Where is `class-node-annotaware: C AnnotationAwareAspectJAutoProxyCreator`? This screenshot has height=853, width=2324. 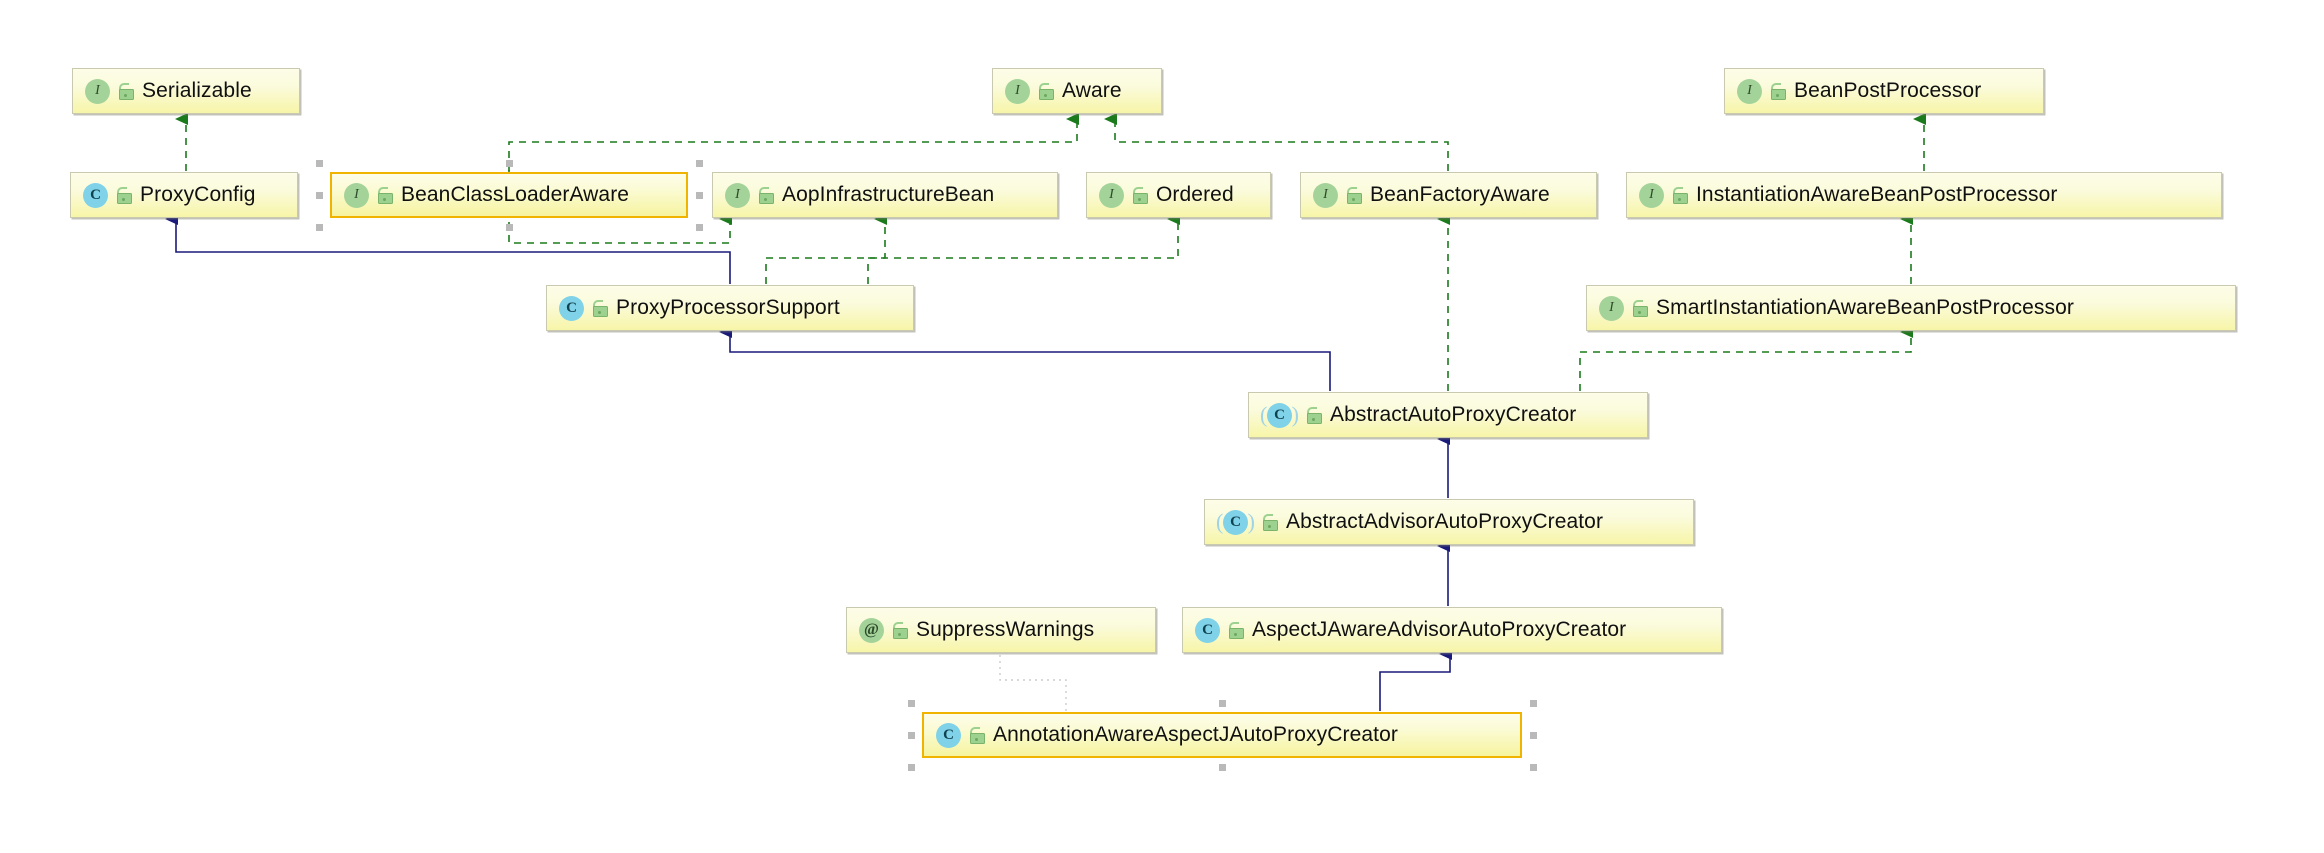
class-node-annotaware: C AnnotationAwareAspectJAutoProxyCreator is located at coordinates (1222, 735).